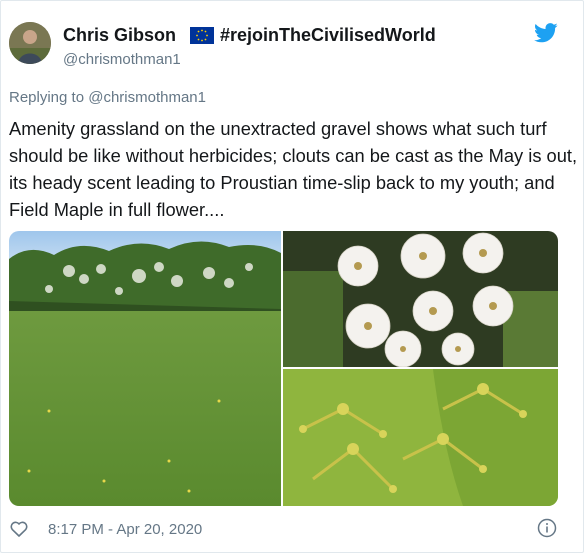 This screenshot has height=555, width=588. Describe the element at coordinates (147, 97) in the screenshot. I see `replying-to-link: @chrismothman1` at that location.